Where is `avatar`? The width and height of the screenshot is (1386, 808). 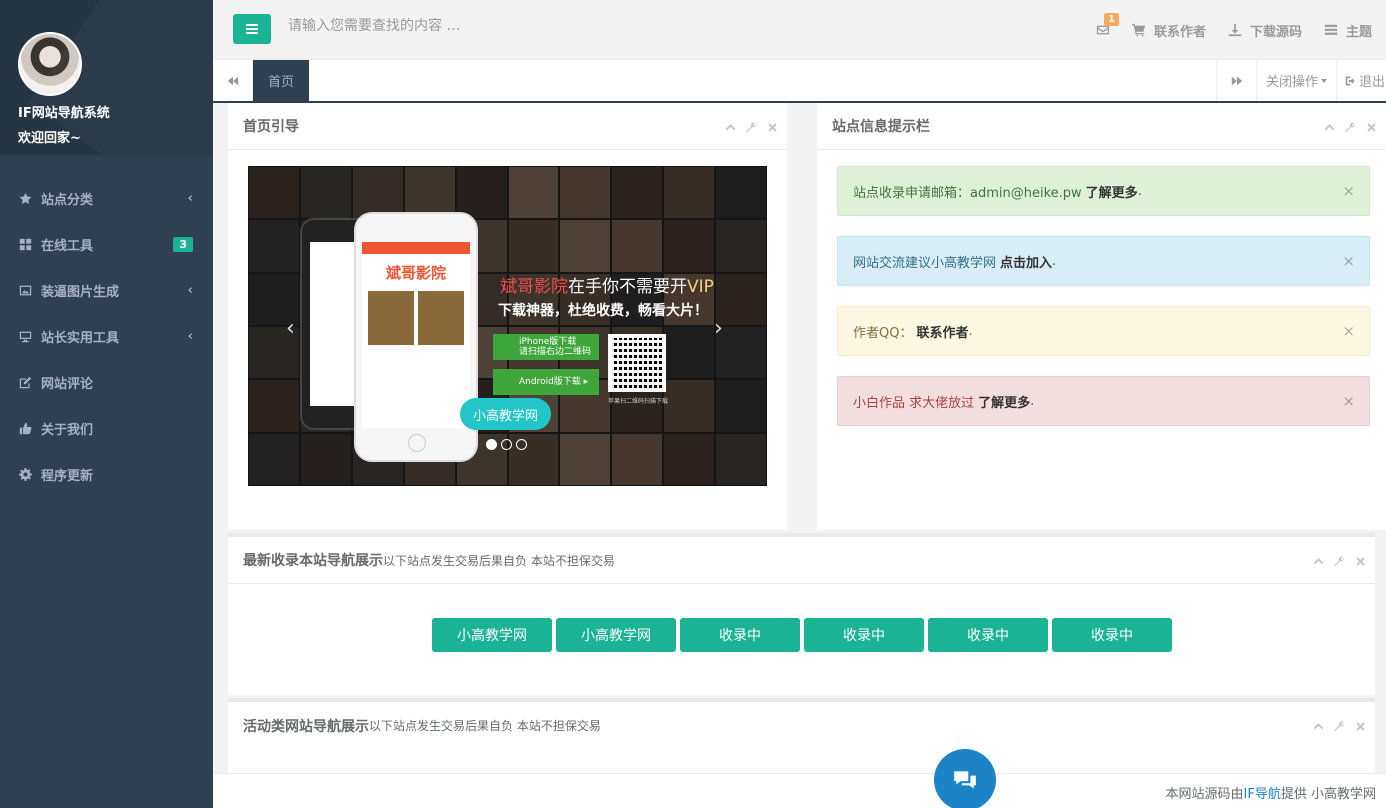
avatar is located at coordinates (50, 64).